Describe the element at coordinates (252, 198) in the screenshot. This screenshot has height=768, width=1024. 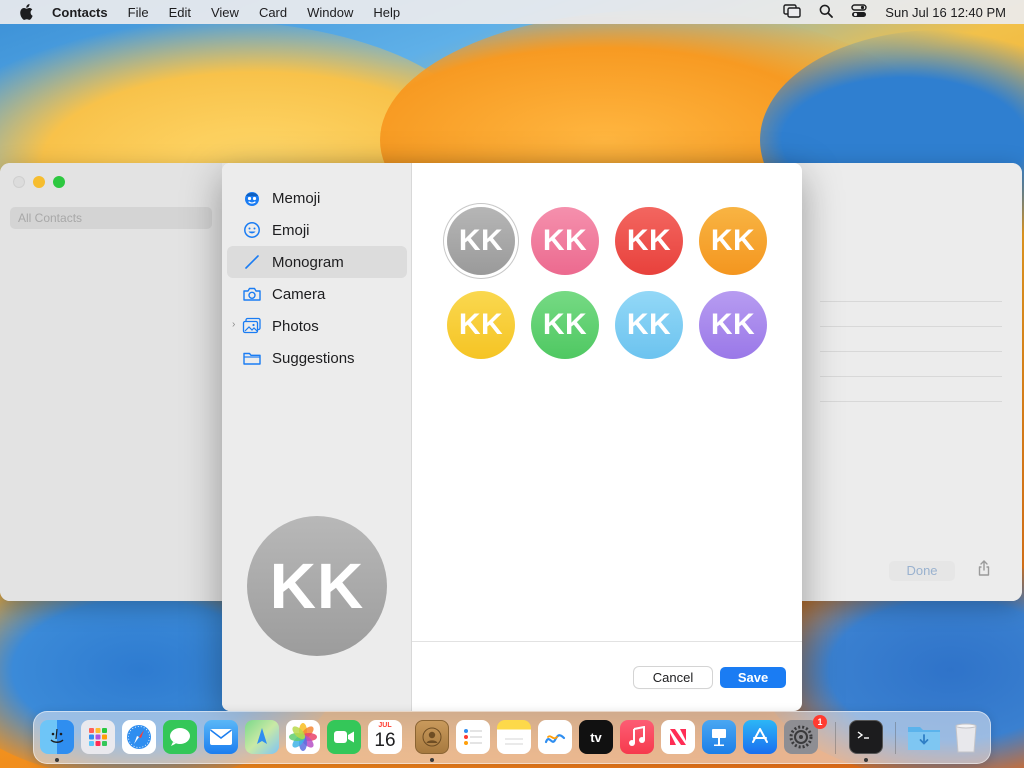
I see `memoji-icon` at that location.